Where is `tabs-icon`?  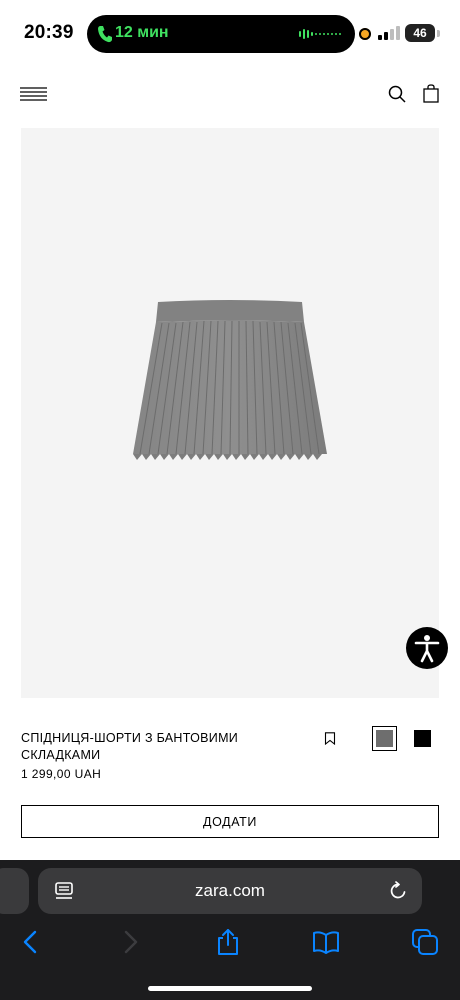 tabs-icon is located at coordinates (425, 942).